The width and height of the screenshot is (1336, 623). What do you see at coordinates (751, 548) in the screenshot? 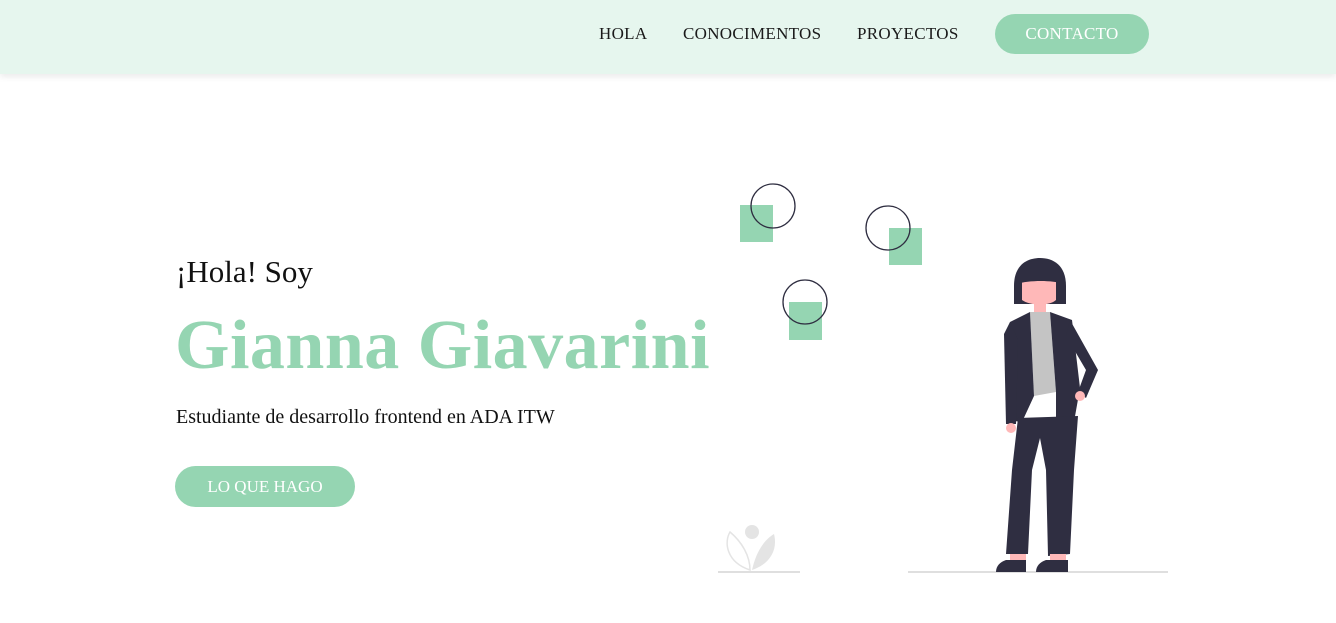
I see `plant-icon` at bounding box center [751, 548].